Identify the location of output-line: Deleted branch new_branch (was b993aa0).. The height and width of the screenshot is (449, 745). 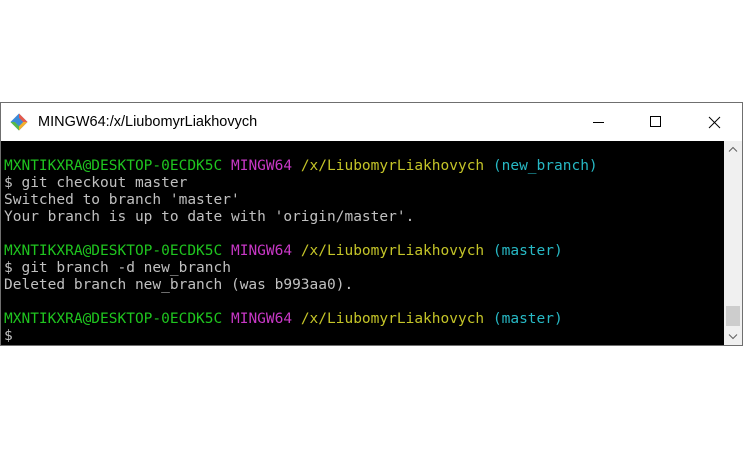
(179, 285).